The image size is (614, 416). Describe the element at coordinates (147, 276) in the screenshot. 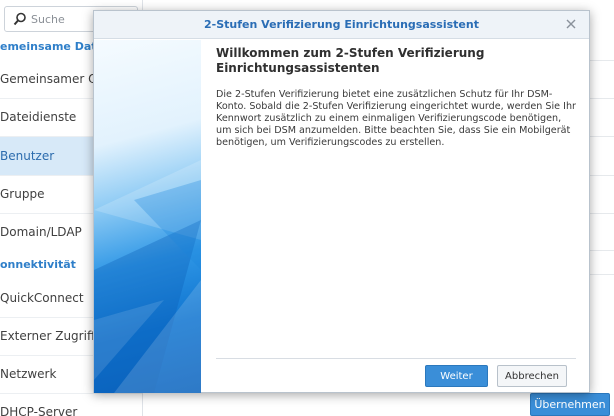

I see `banner-graphic` at that location.